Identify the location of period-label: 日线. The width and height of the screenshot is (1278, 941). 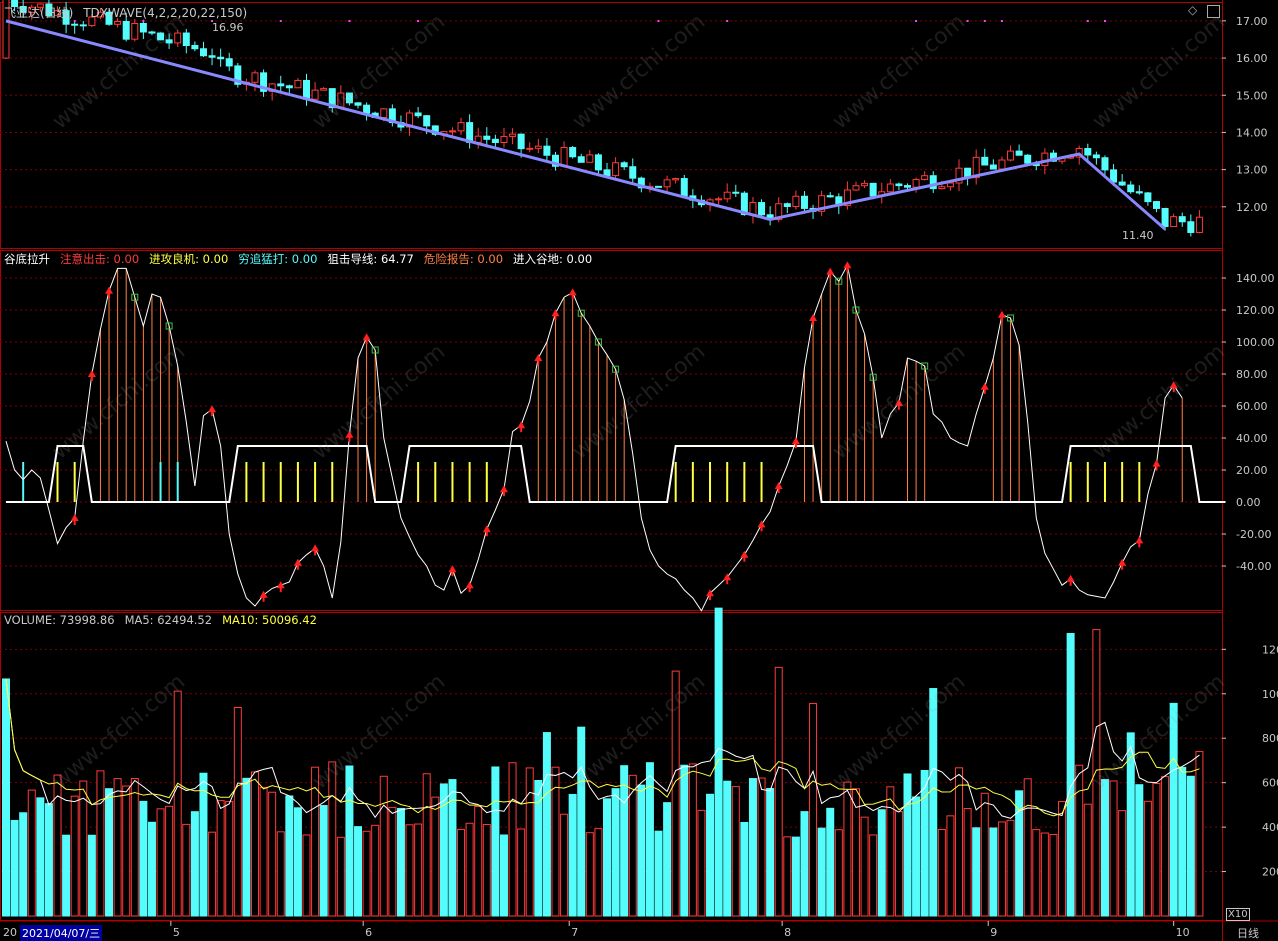
(1248, 933).